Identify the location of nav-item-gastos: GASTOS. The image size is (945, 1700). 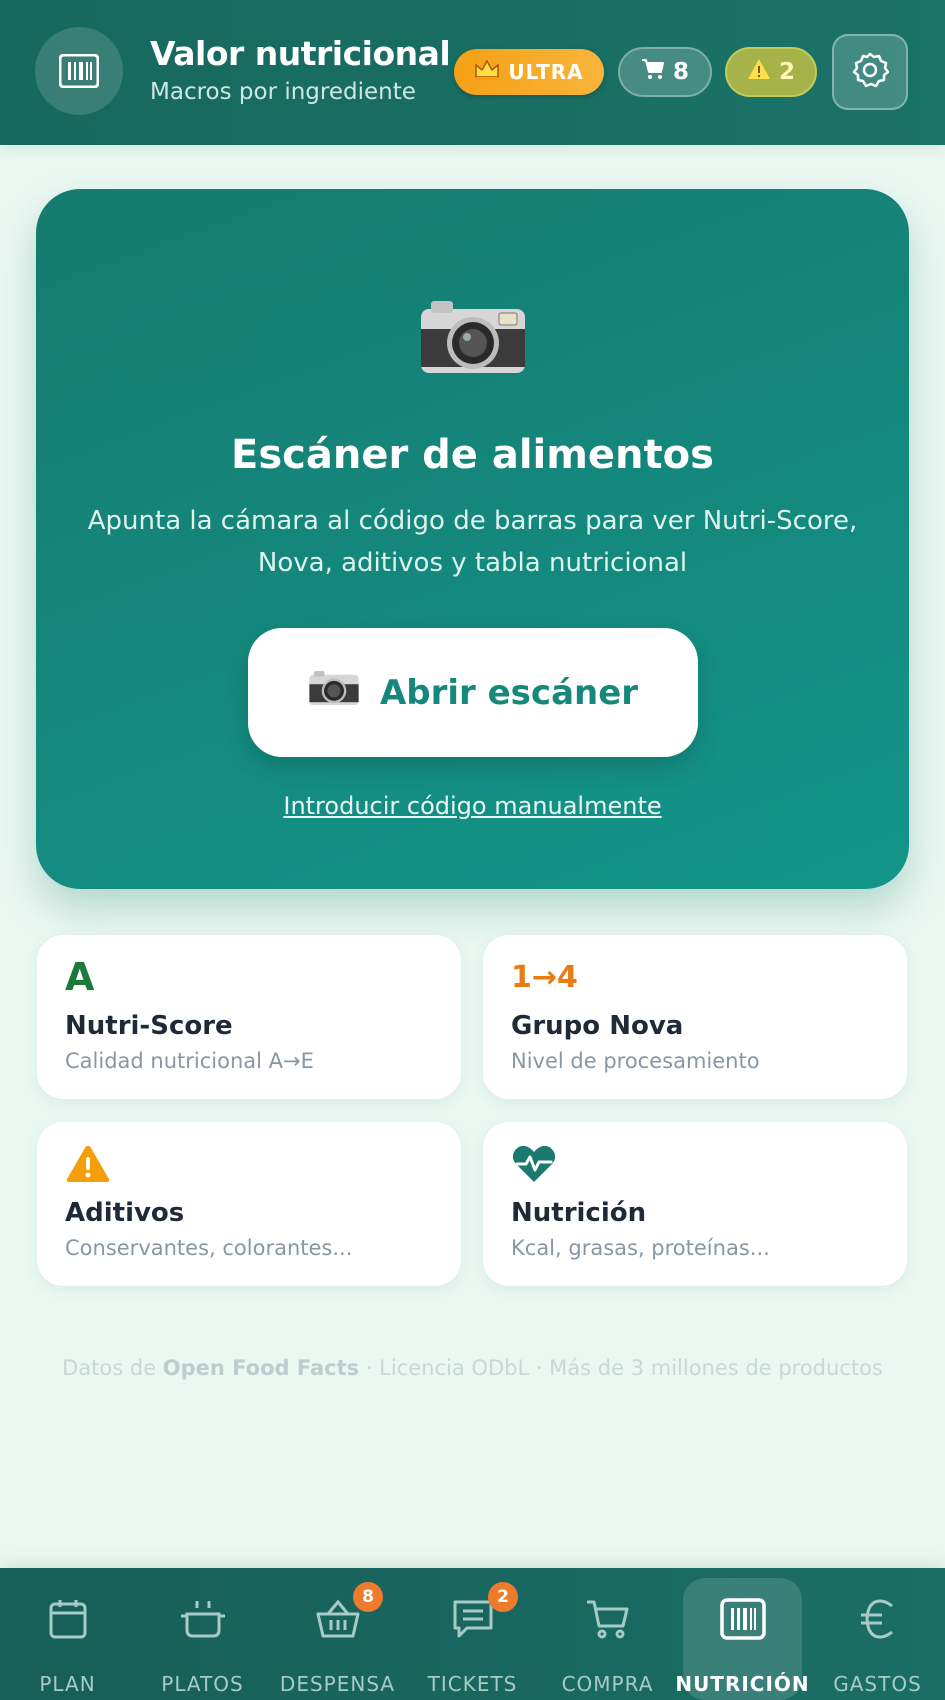
(877, 1634).